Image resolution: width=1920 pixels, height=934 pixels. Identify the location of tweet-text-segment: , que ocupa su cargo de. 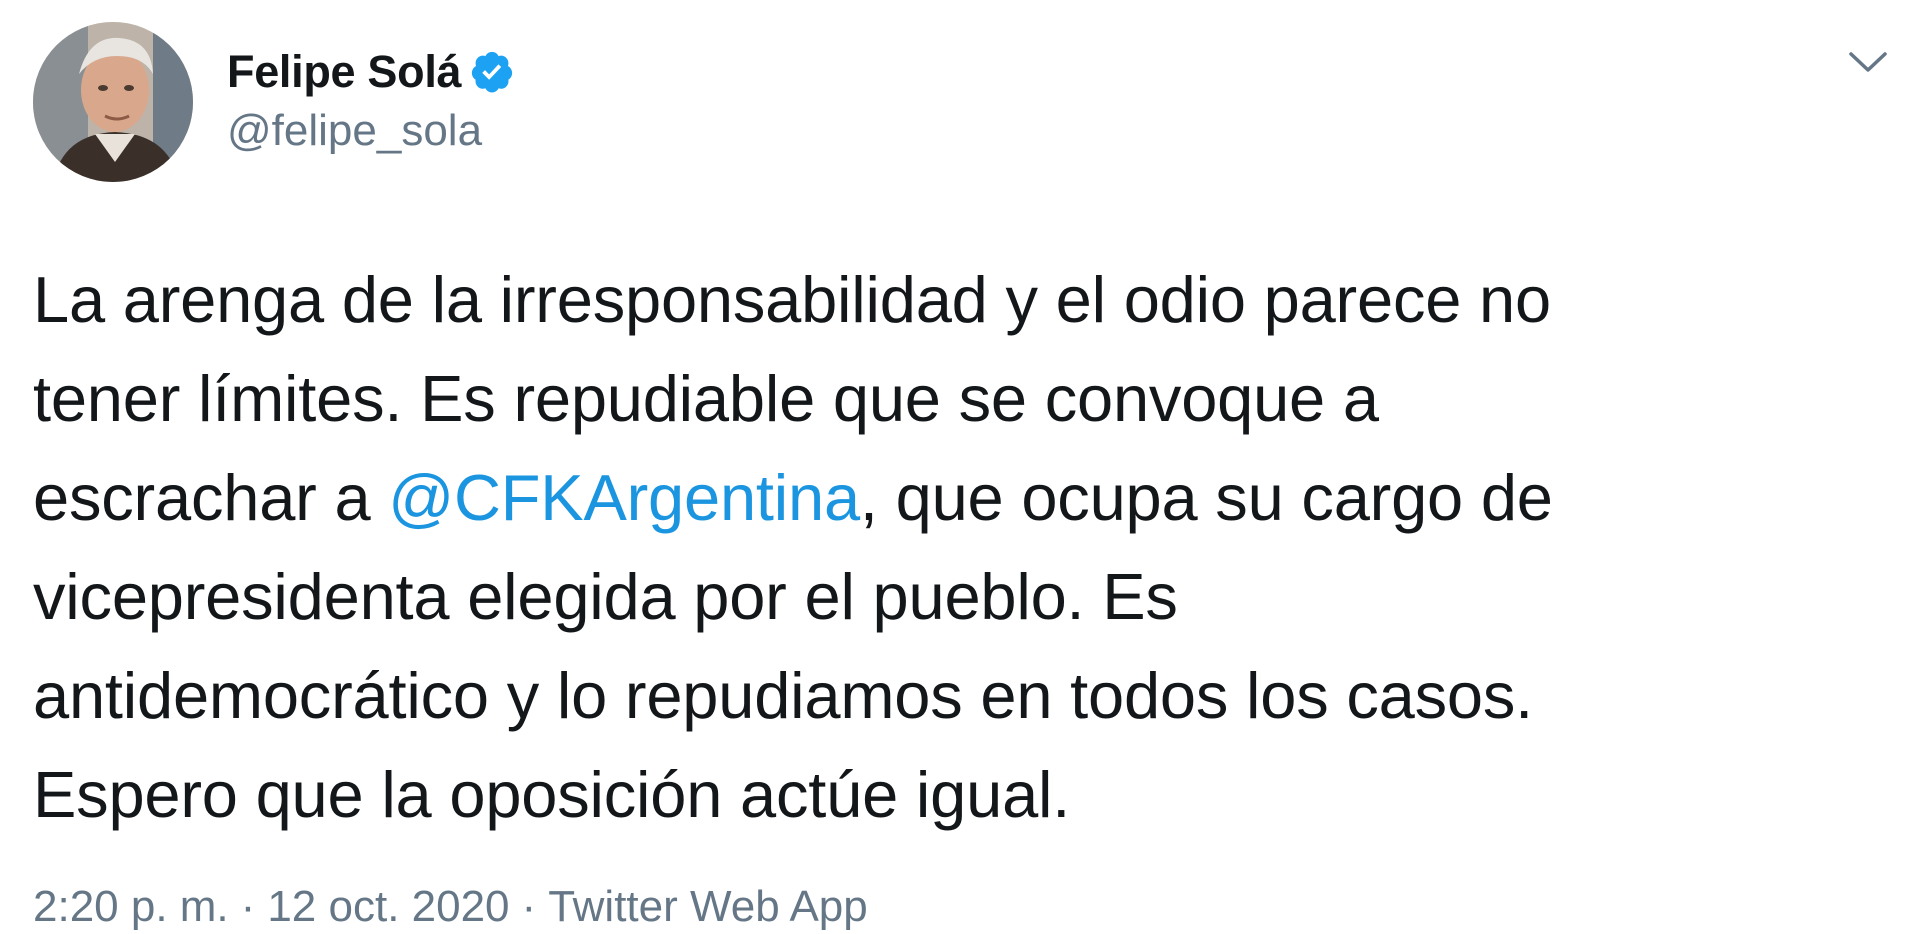
(1206, 497).